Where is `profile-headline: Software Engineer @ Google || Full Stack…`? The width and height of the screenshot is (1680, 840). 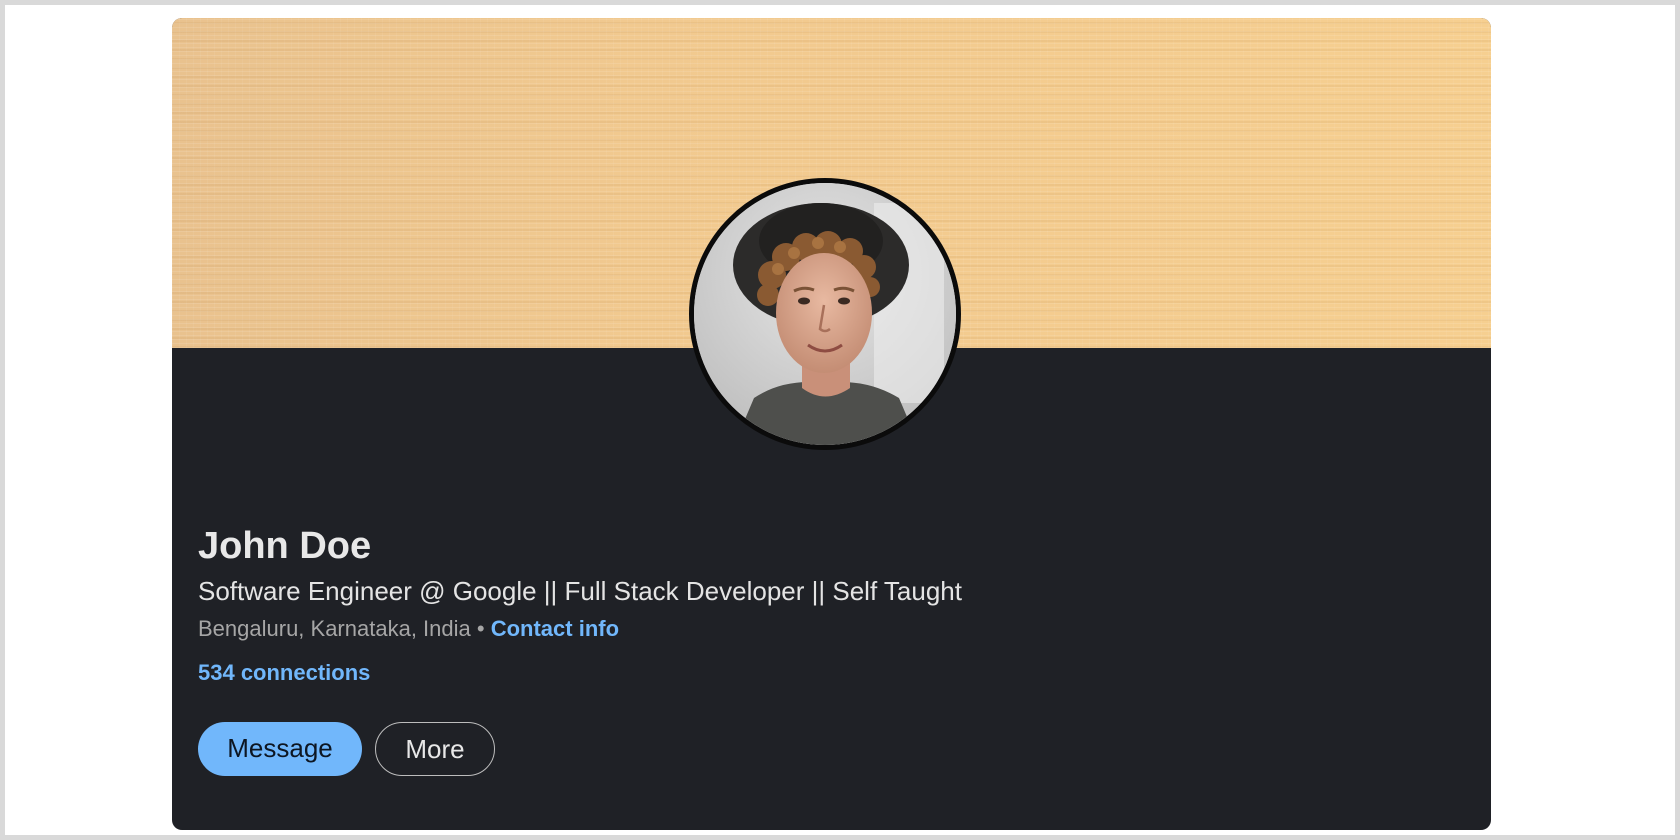 profile-headline: Software Engineer @ Google || Full Stack… is located at coordinates (580, 591).